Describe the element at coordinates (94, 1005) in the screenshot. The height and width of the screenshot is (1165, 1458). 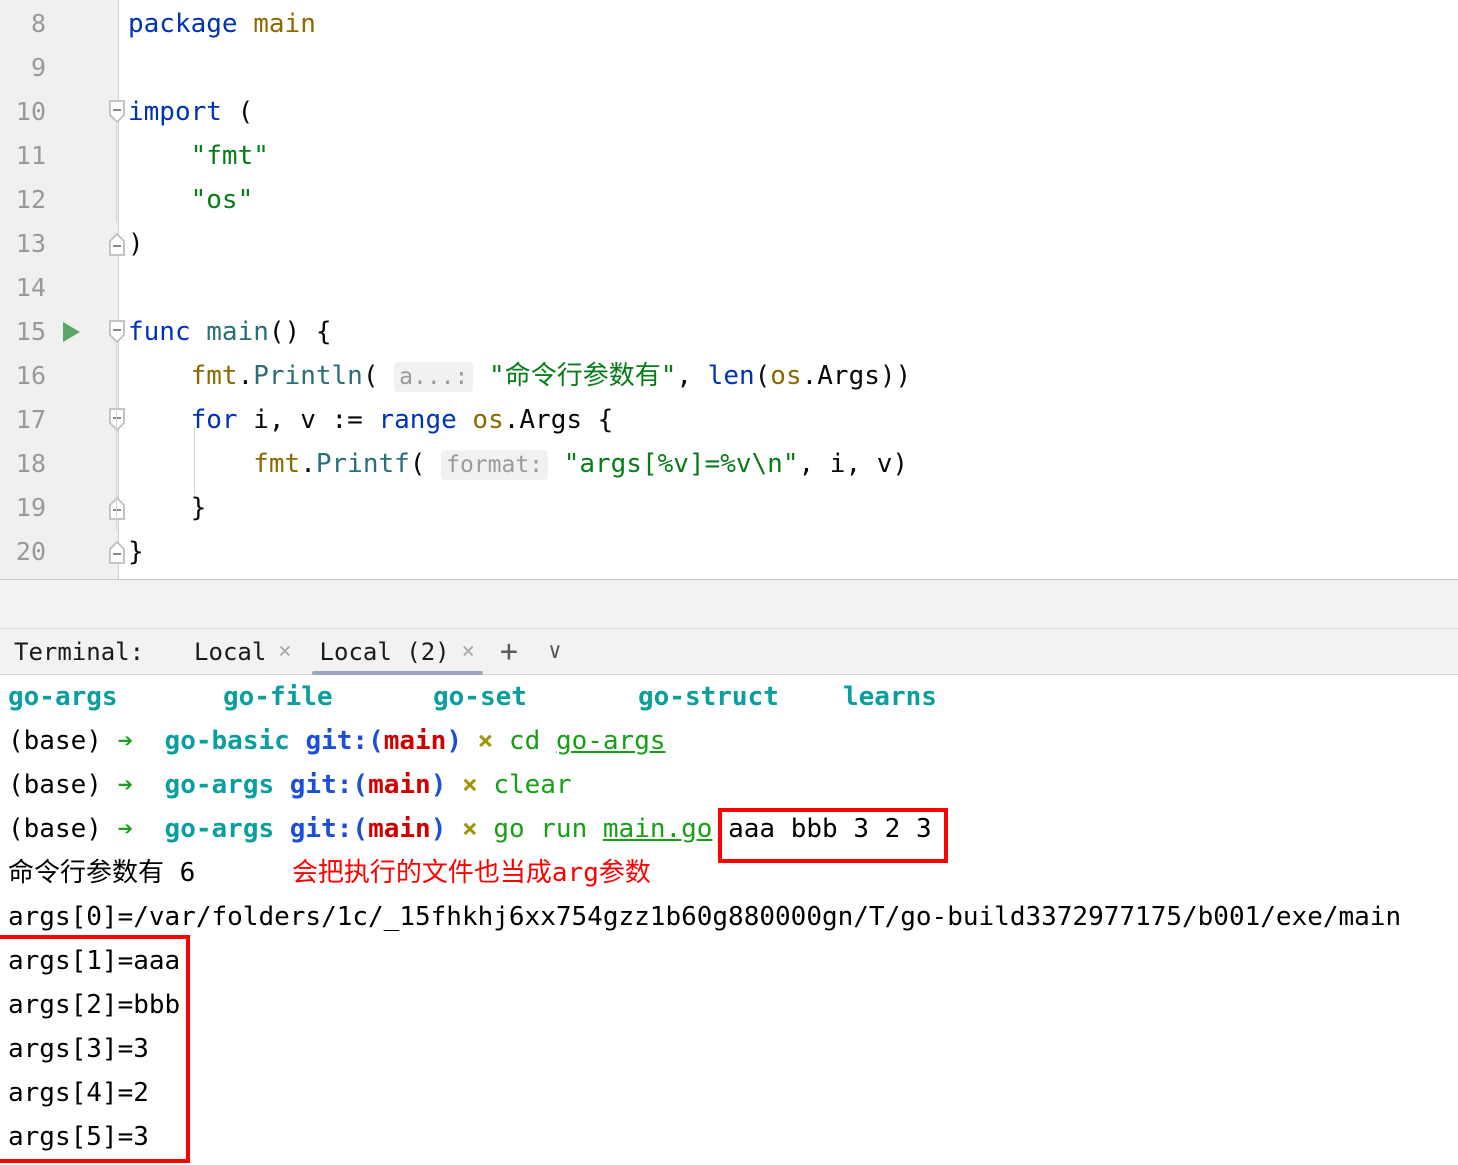
I see `output-arg-text: args[2]=bbb` at that location.